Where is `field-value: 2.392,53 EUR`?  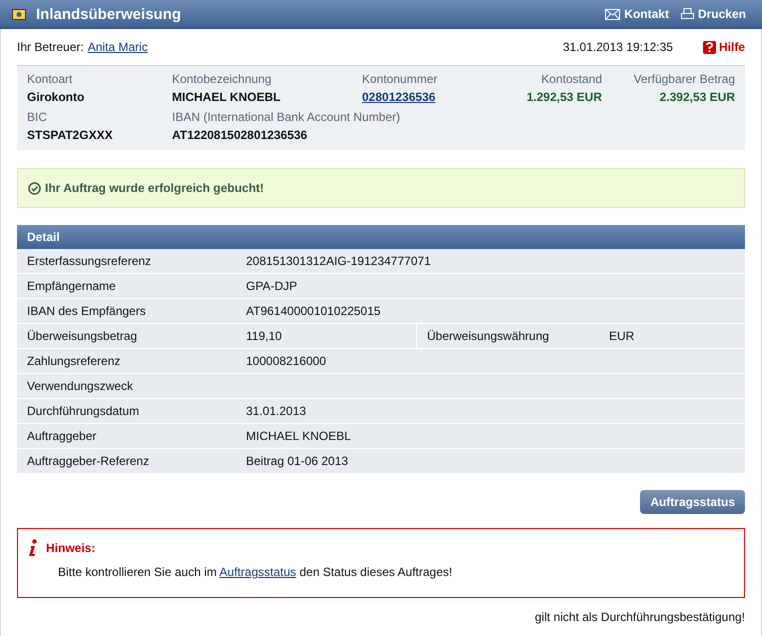
field-value: 2.392,53 EUR is located at coordinates (697, 97).